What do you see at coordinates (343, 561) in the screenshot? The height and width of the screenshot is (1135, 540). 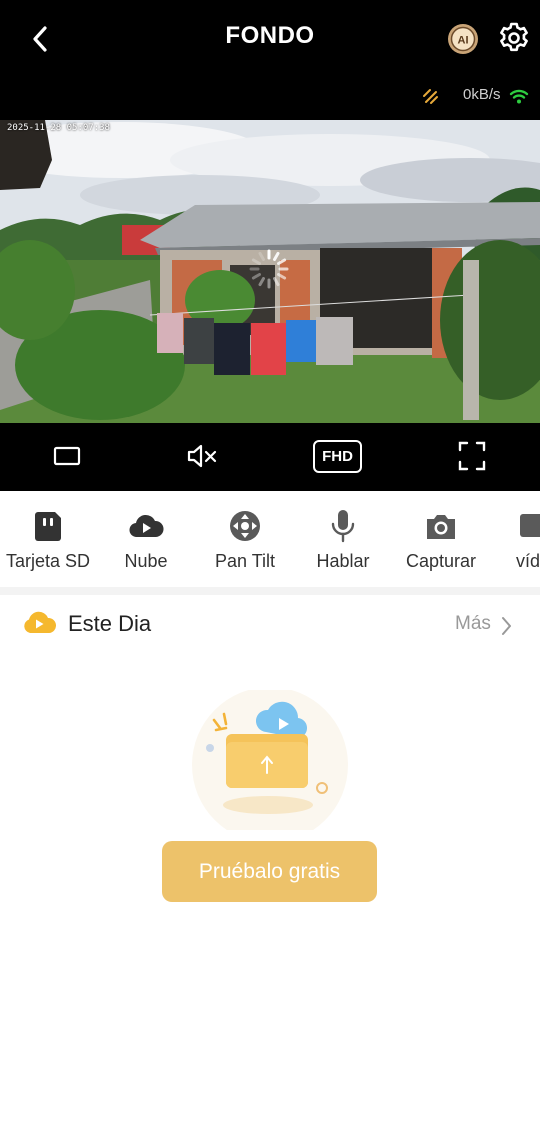 I see `toolbar-label: Hablar` at bounding box center [343, 561].